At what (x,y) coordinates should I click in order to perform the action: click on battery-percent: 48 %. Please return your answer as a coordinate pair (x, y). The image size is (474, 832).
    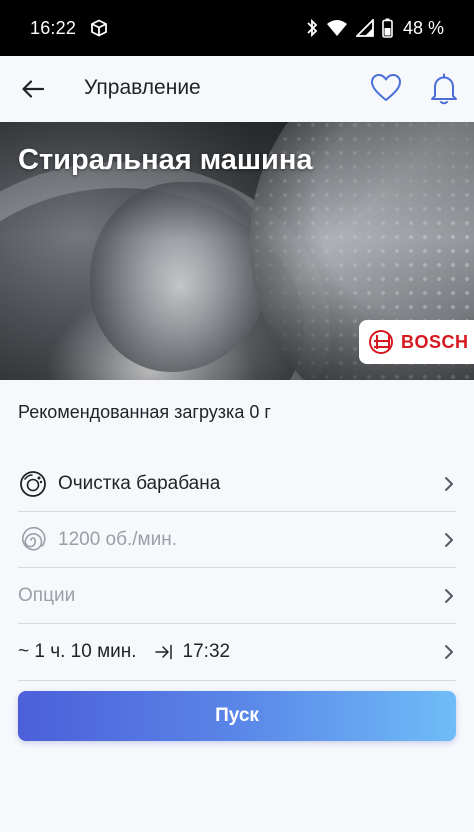
    Looking at the image, I should click on (423, 27).